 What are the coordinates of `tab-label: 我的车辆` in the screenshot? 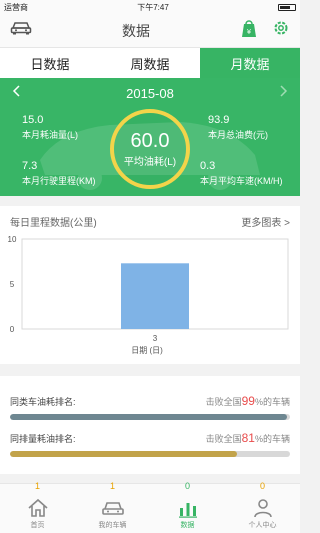 It's located at (112, 525).